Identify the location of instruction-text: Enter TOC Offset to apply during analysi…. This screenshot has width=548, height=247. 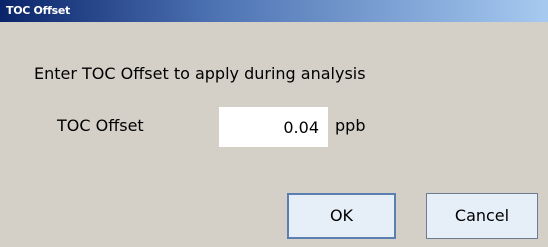
(200, 73).